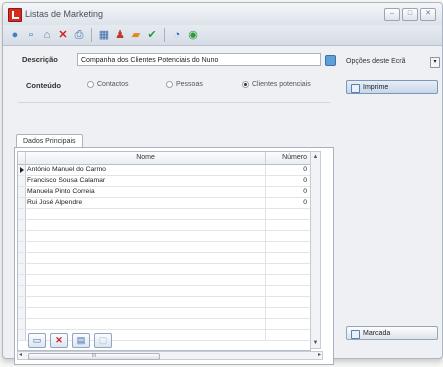 Image resolution: width=443 pixels, height=367 pixels. What do you see at coordinates (245, 84) in the screenshot?
I see `radio-clientes-potenciais-dot` at bounding box center [245, 84].